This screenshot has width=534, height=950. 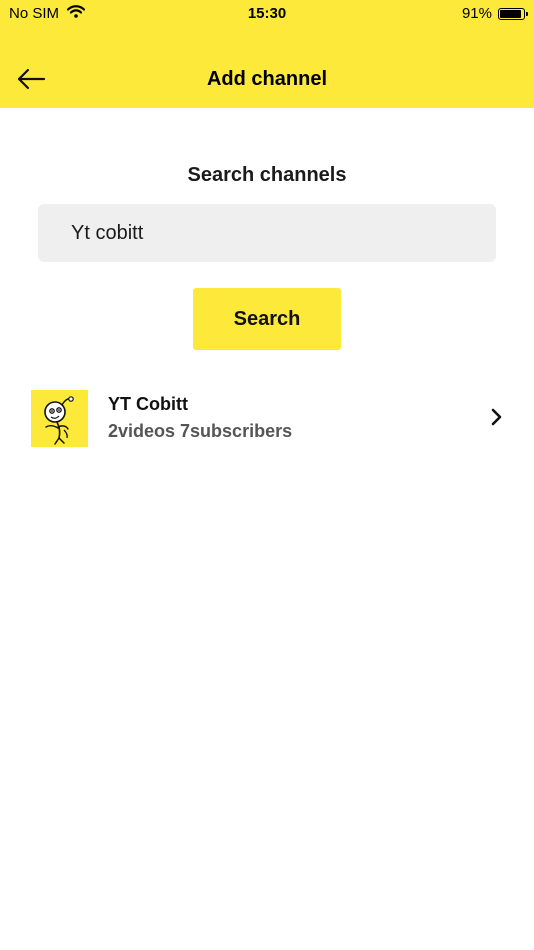 What do you see at coordinates (267, 233) in the screenshot?
I see `search-input` at bounding box center [267, 233].